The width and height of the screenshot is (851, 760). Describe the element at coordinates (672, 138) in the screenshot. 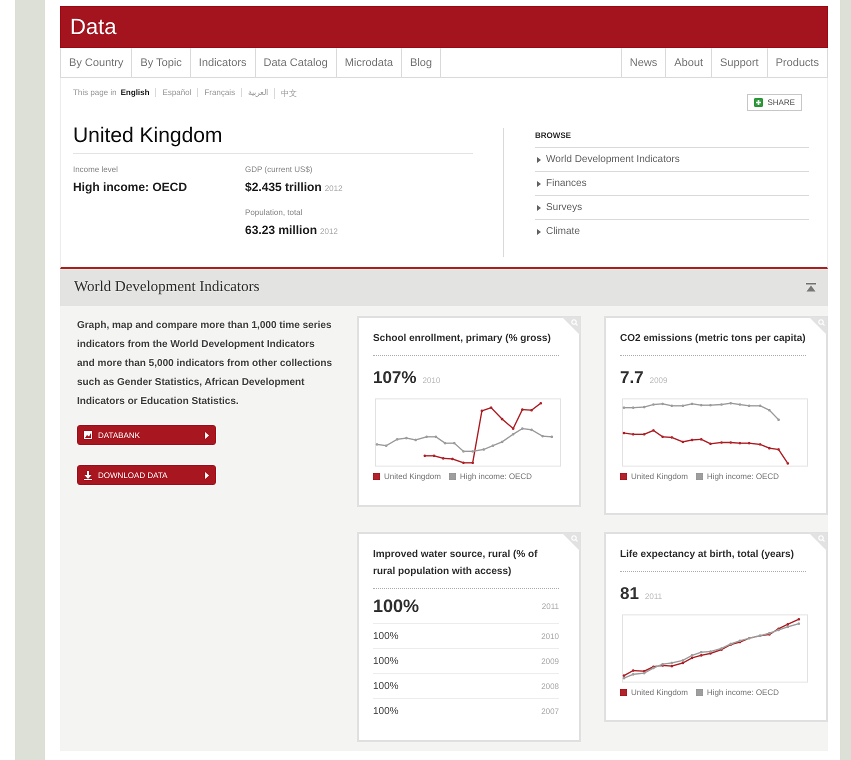

I see `browse-heading: BROWSE` at that location.